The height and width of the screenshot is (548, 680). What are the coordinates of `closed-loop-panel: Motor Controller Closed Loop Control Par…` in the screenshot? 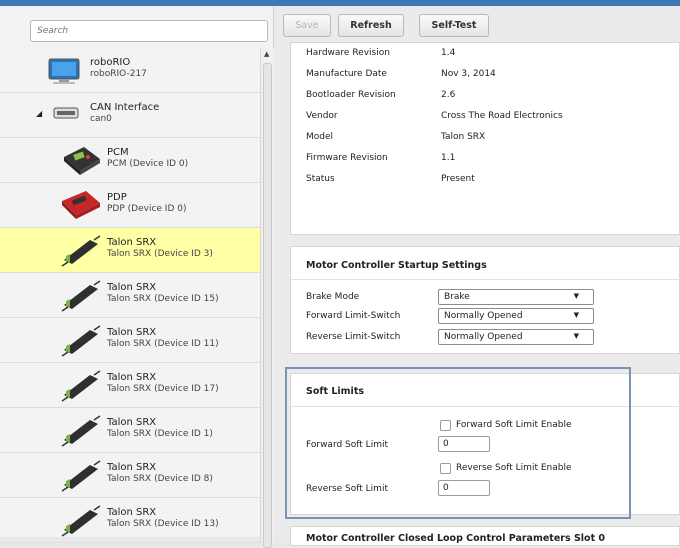 It's located at (485, 536).